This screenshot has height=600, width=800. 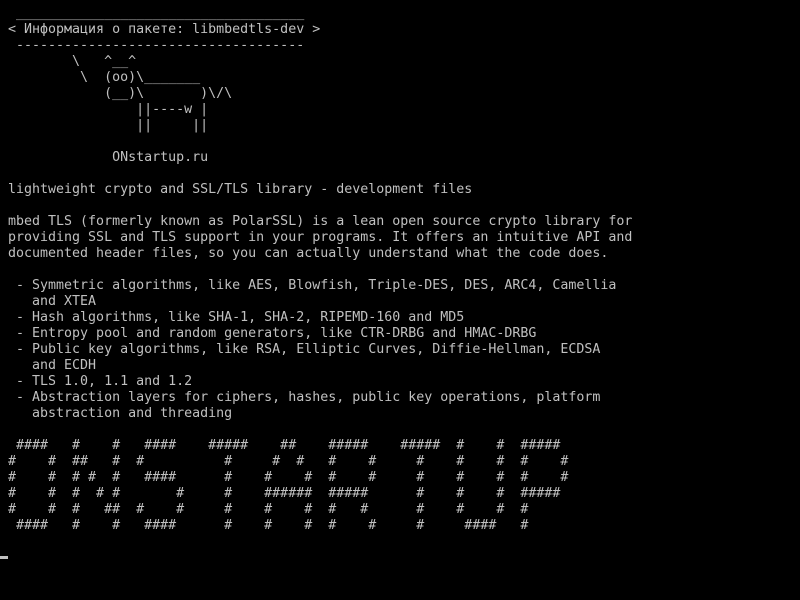 I want to click on terminal-line: ||----w |, so click(x=108, y=109).